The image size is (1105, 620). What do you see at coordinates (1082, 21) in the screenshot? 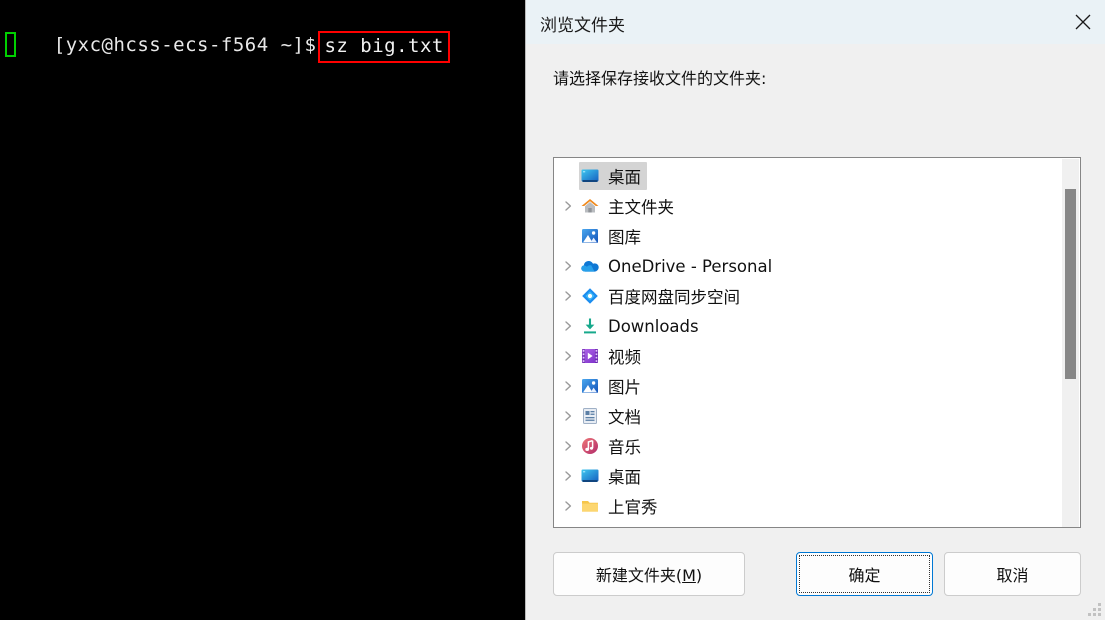
I see `close-icon` at bounding box center [1082, 21].